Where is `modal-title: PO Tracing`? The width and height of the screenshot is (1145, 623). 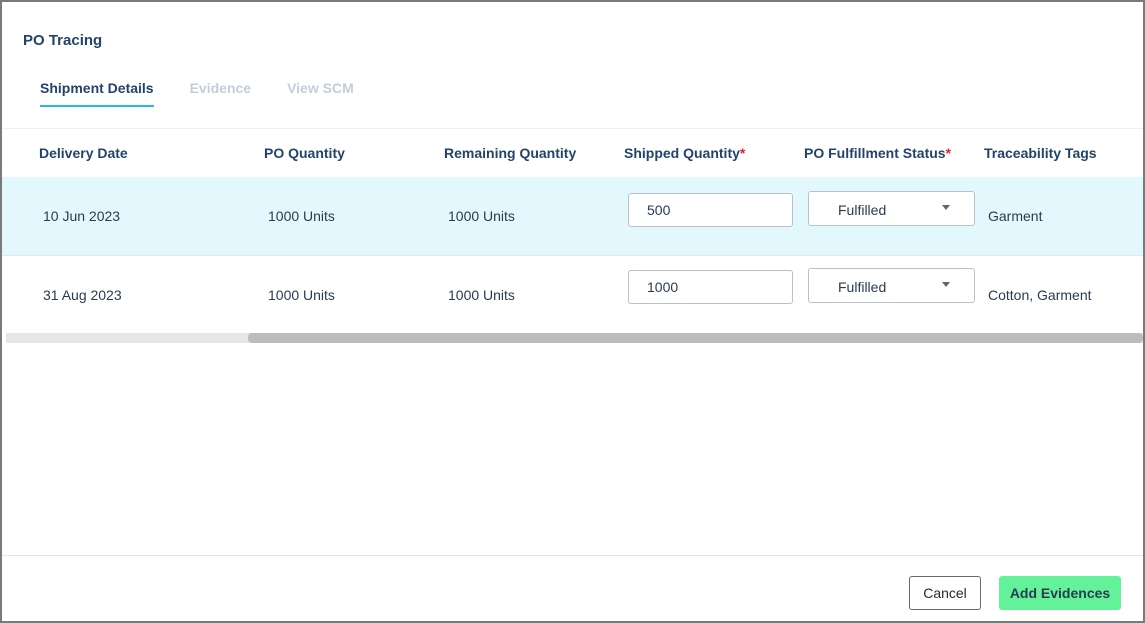
modal-title: PO Tracing is located at coordinates (63, 40).